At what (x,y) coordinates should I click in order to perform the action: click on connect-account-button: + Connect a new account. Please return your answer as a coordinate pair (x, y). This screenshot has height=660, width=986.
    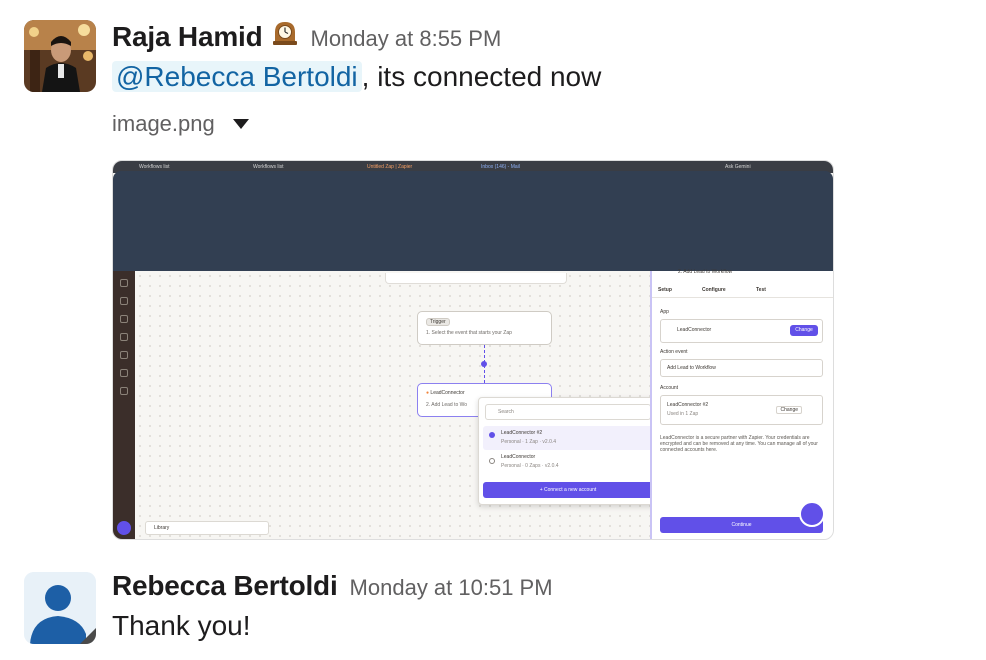
    Looking at the image, I should click on (568, 490).